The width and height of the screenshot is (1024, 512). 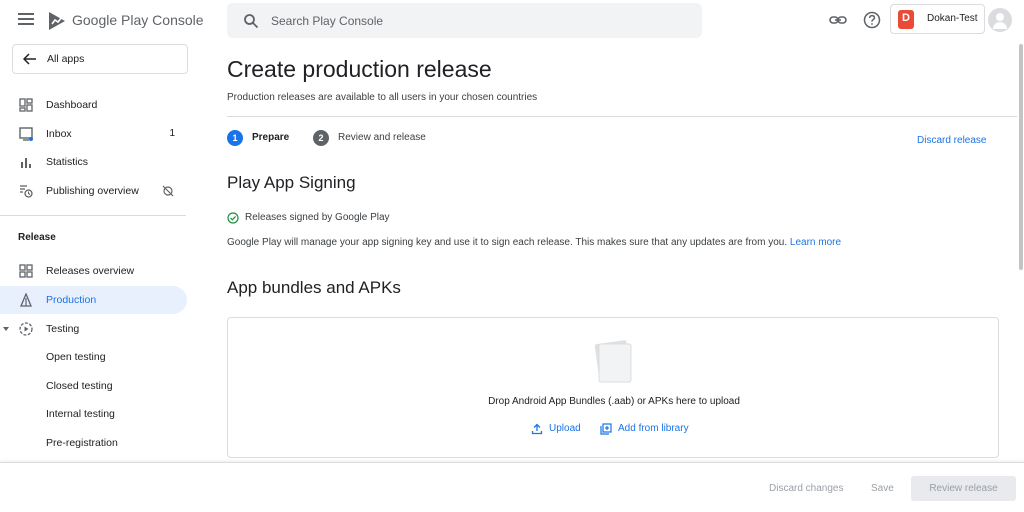 What do you see at coordinates (71, 300) in the screenshot?
I see `sidebar-item-label: Production` at bounding box center [71, 300].